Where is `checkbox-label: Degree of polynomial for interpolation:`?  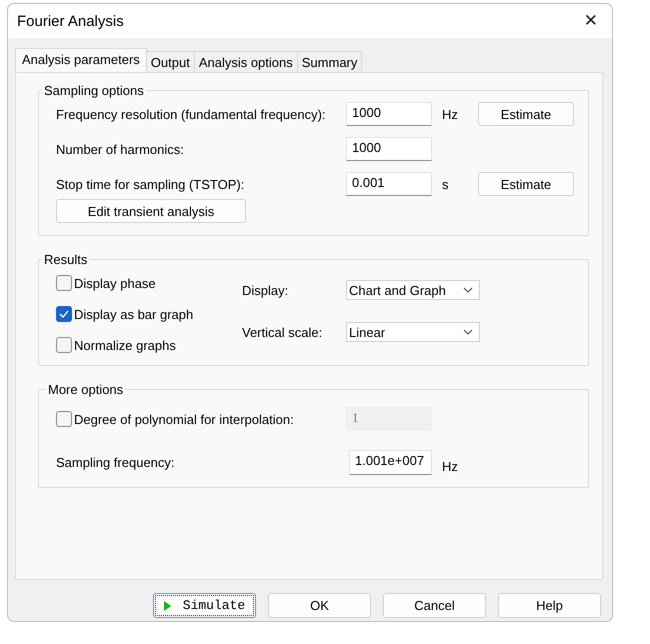
checkbox-label: Degree of polynomial for interpolation: is located at coordinates (184, 419).